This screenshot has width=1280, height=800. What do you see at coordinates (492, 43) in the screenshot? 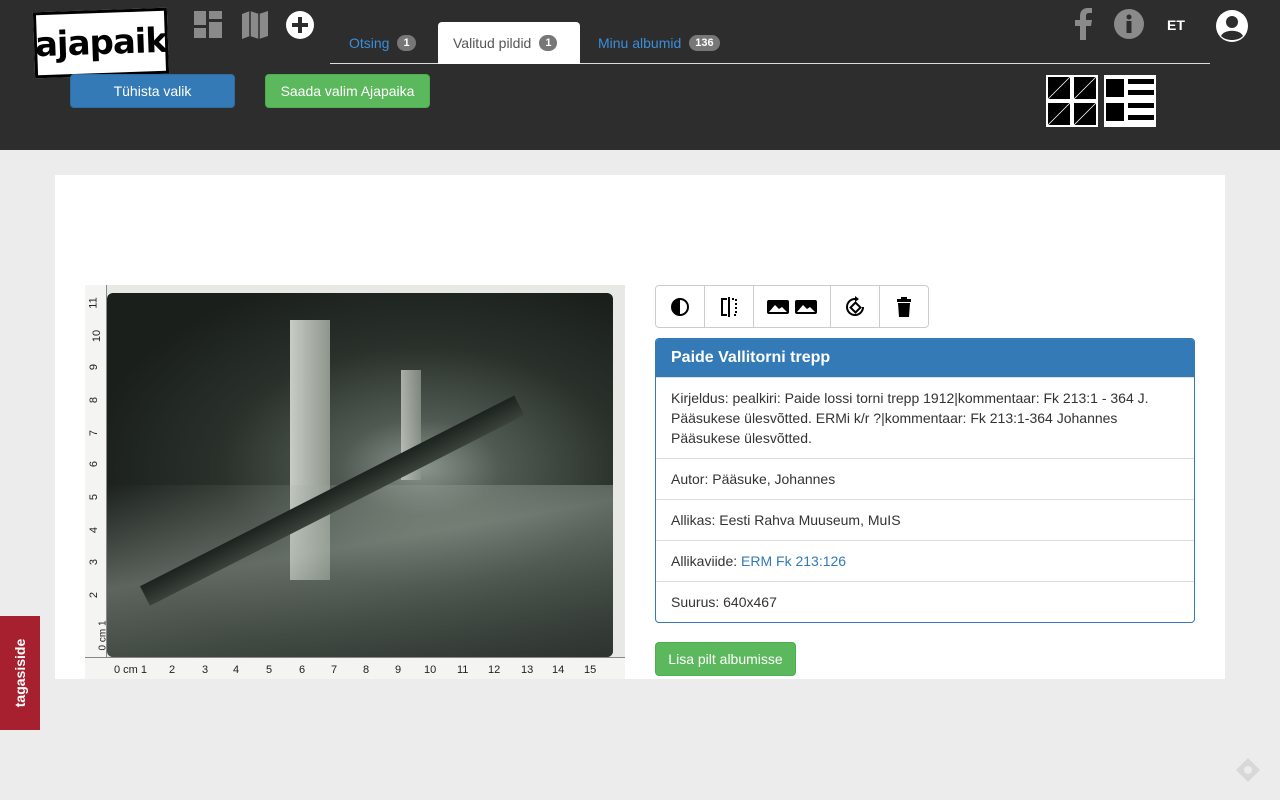
I see `tab-selected-label: Valitud pildid` at bounding box center [492, 43].